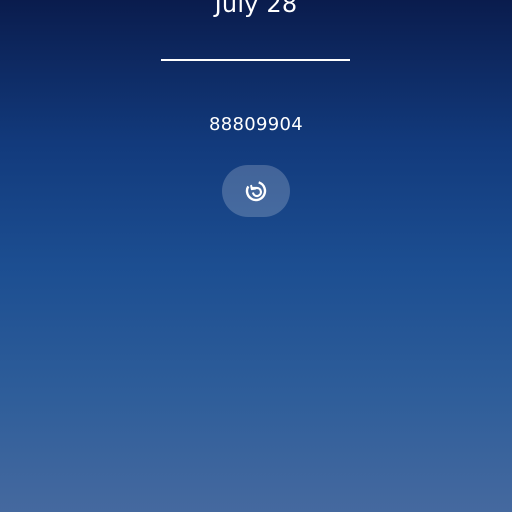 This screenshot has height=512, width=512. I want to click on refresh-circle-icon, so click(256, 191).